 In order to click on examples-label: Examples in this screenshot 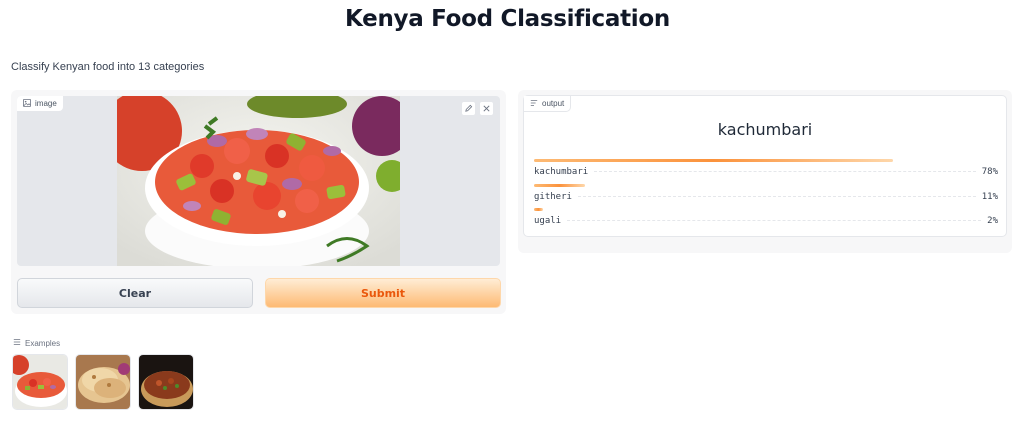, I will do `click(43, 343)`.